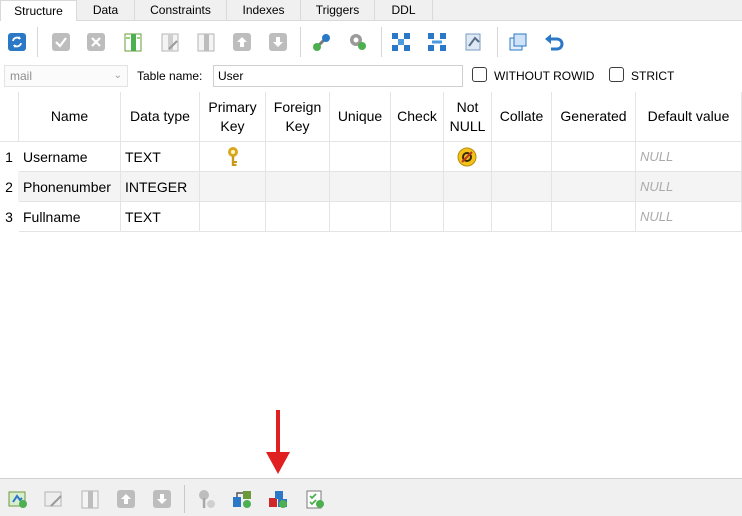  What do you see at coordinates (160, 117) in the screenshot?
I see `column-header-data-type: Data type` at bounding box center [160, 117].